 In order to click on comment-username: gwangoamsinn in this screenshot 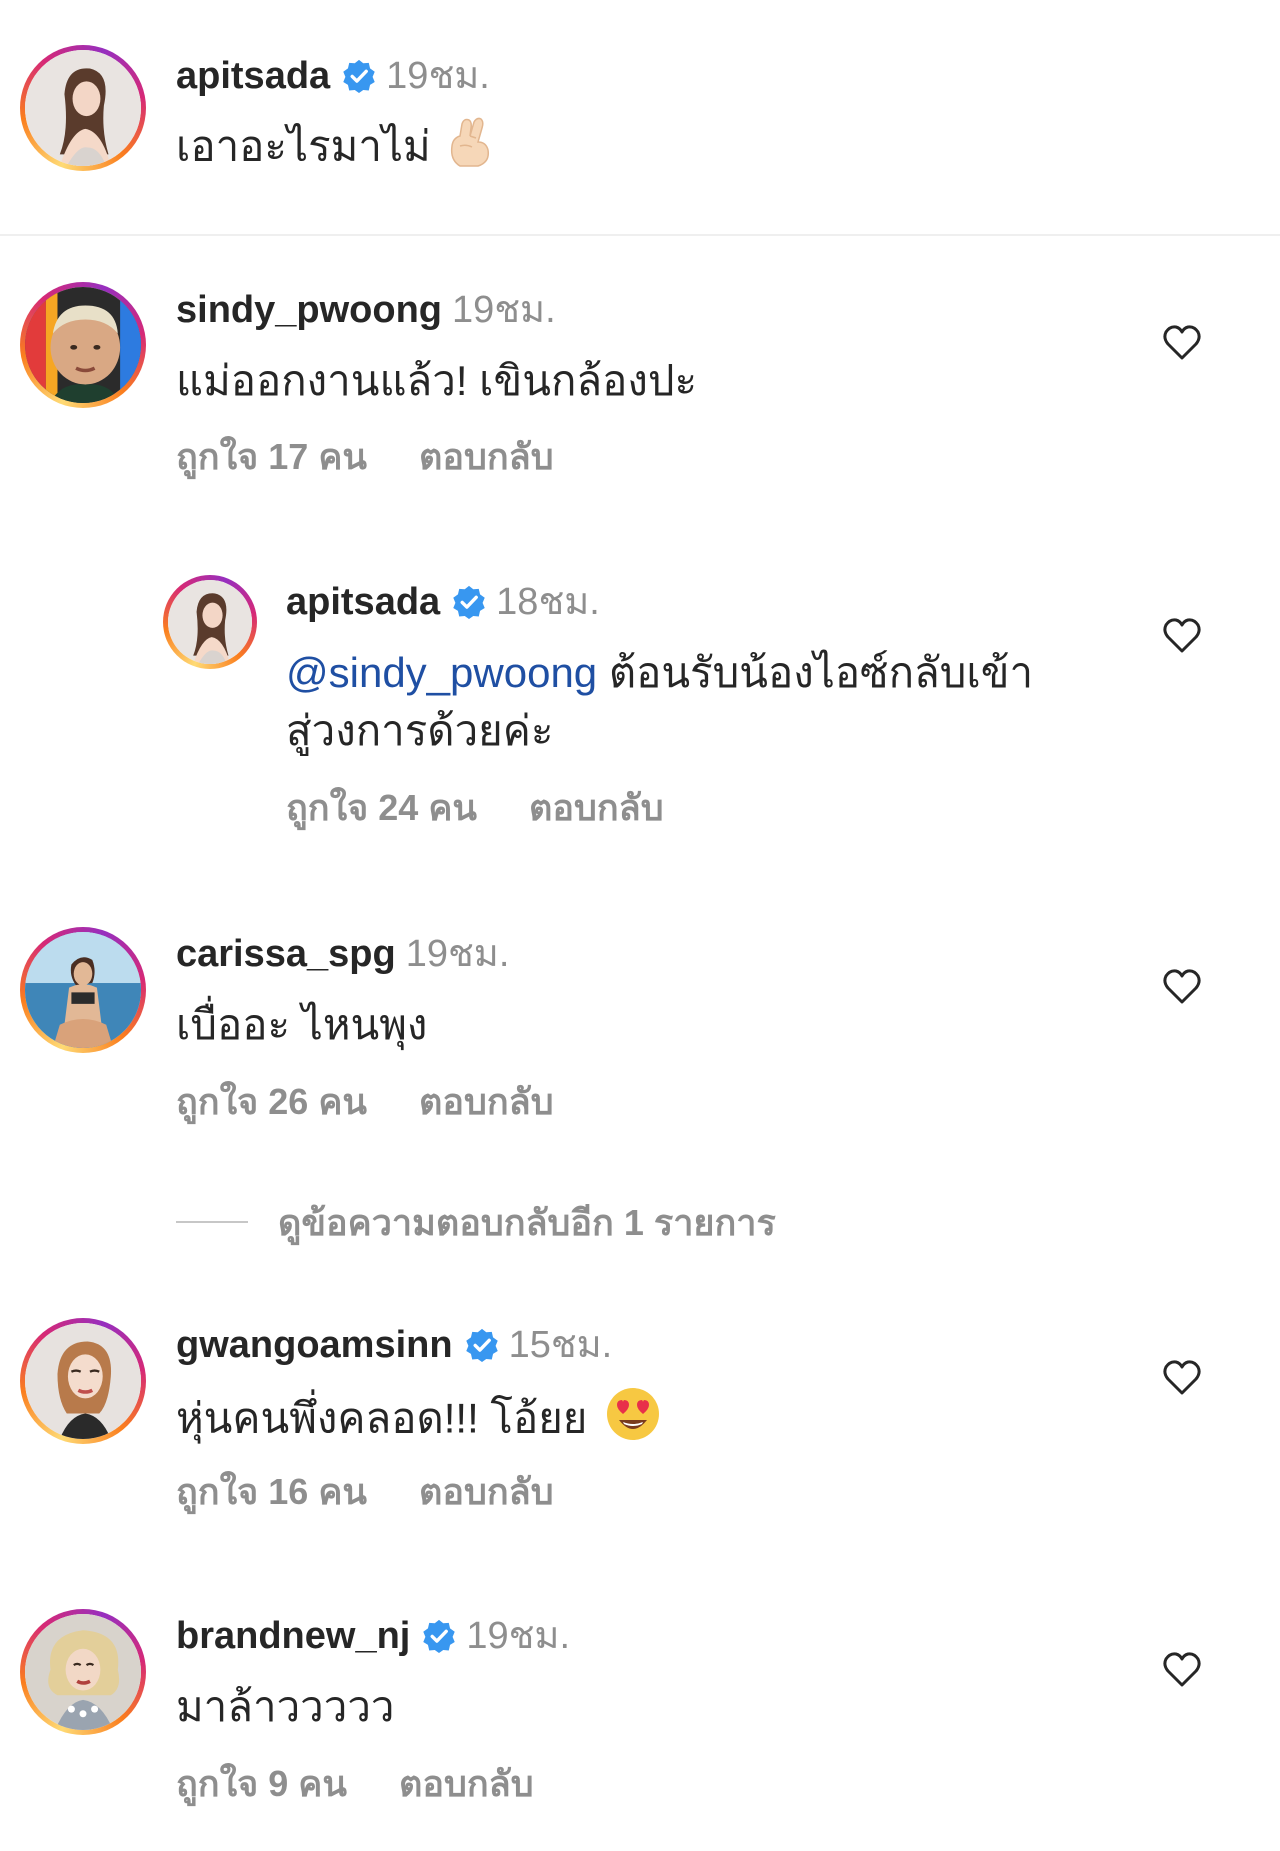, I will do `click(314, 1345)`.